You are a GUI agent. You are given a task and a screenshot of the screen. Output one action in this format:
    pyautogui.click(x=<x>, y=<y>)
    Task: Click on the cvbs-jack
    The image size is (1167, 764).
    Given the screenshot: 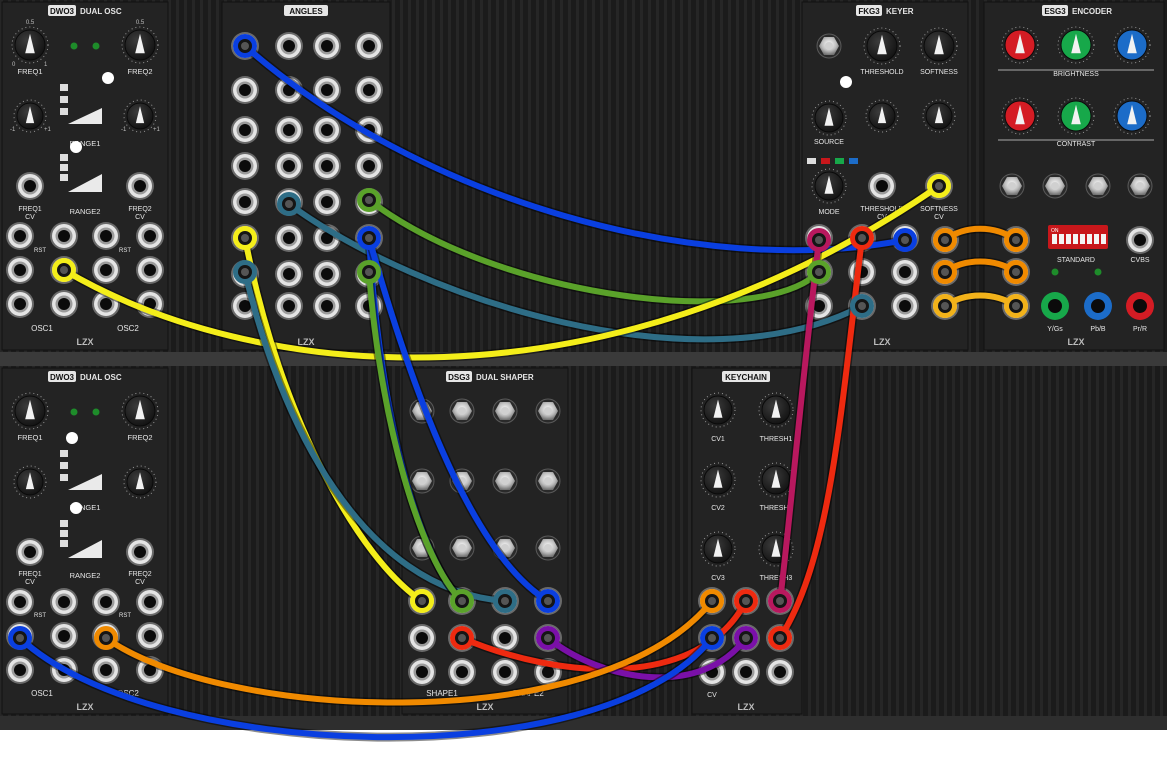 What is the action you would take?
    pyautogui.click(x=1140, y=240)
    